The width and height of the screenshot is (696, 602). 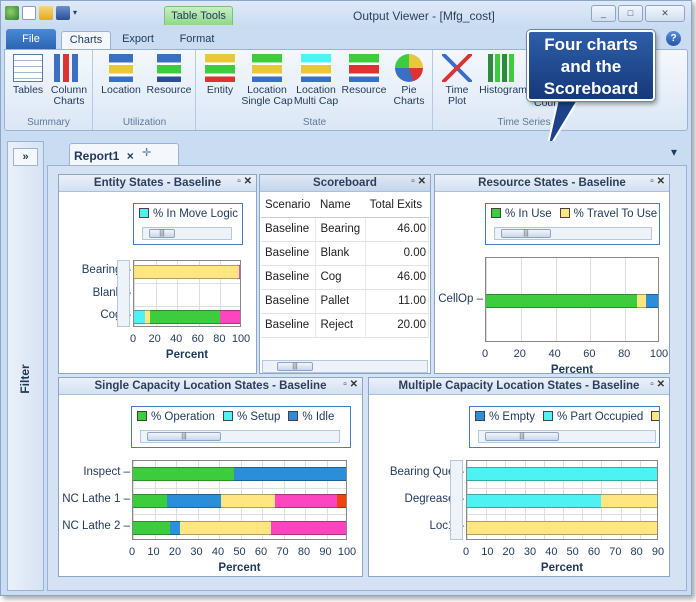 What do you see at coordinates (175, 552) in the screenshot?
I see `x-tick-label: 20` at bounding box center [175, 552].